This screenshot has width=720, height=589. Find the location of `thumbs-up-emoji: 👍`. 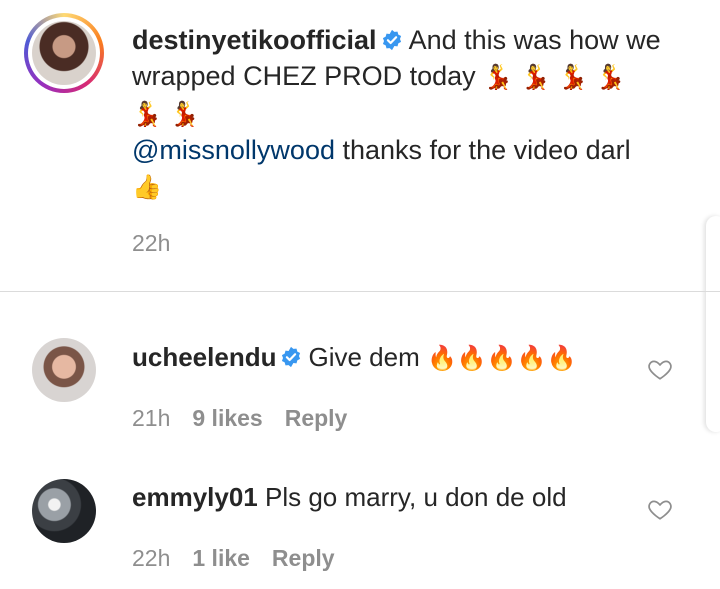

thumbs-up-emoji: 👍 is located at coordinates (147, 187).